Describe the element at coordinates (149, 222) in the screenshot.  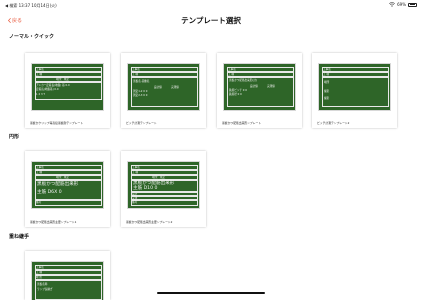
I see `card-caption: 黒板かつ配筋出来形主要ンプレート2` at that location.